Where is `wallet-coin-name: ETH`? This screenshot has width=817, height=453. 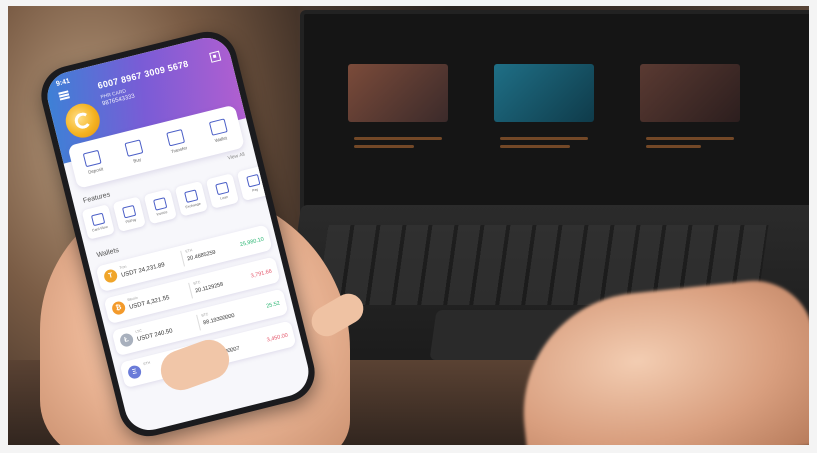
wallet-coin-name: ETH is located at coordinates (146, 363).